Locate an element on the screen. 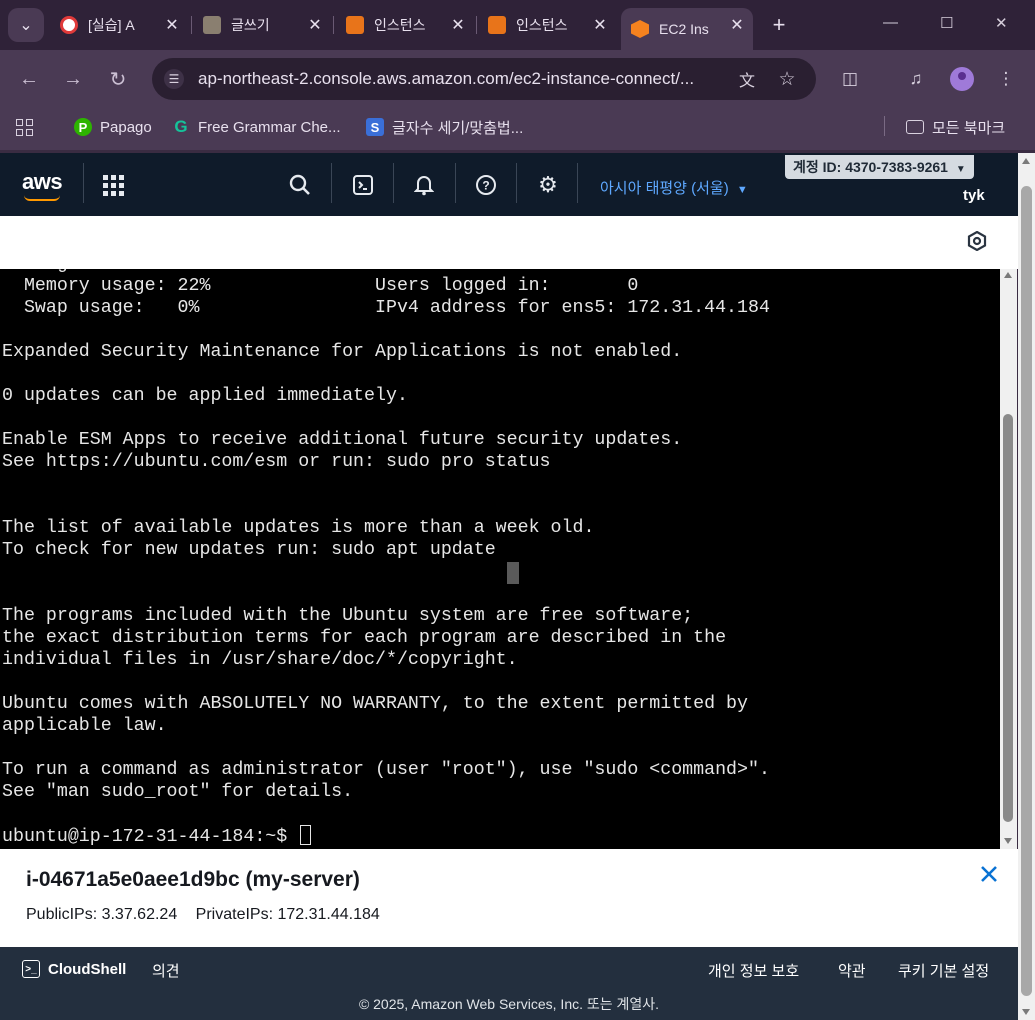 The height and width of the screenshot is (1020, 1035). aws-logo: aws is located at coordinates (42, 185).